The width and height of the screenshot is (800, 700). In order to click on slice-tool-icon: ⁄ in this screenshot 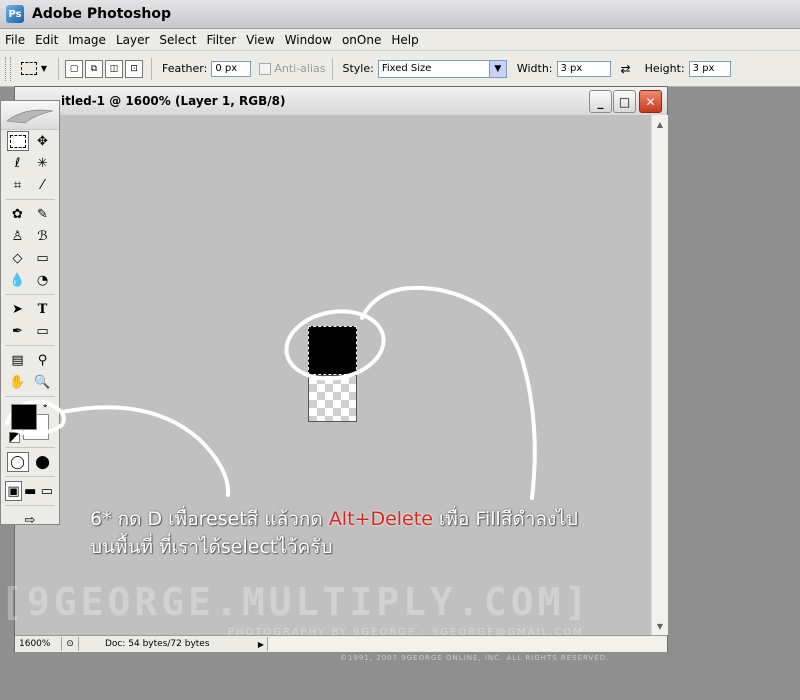, I will do `click(43, 185)`.